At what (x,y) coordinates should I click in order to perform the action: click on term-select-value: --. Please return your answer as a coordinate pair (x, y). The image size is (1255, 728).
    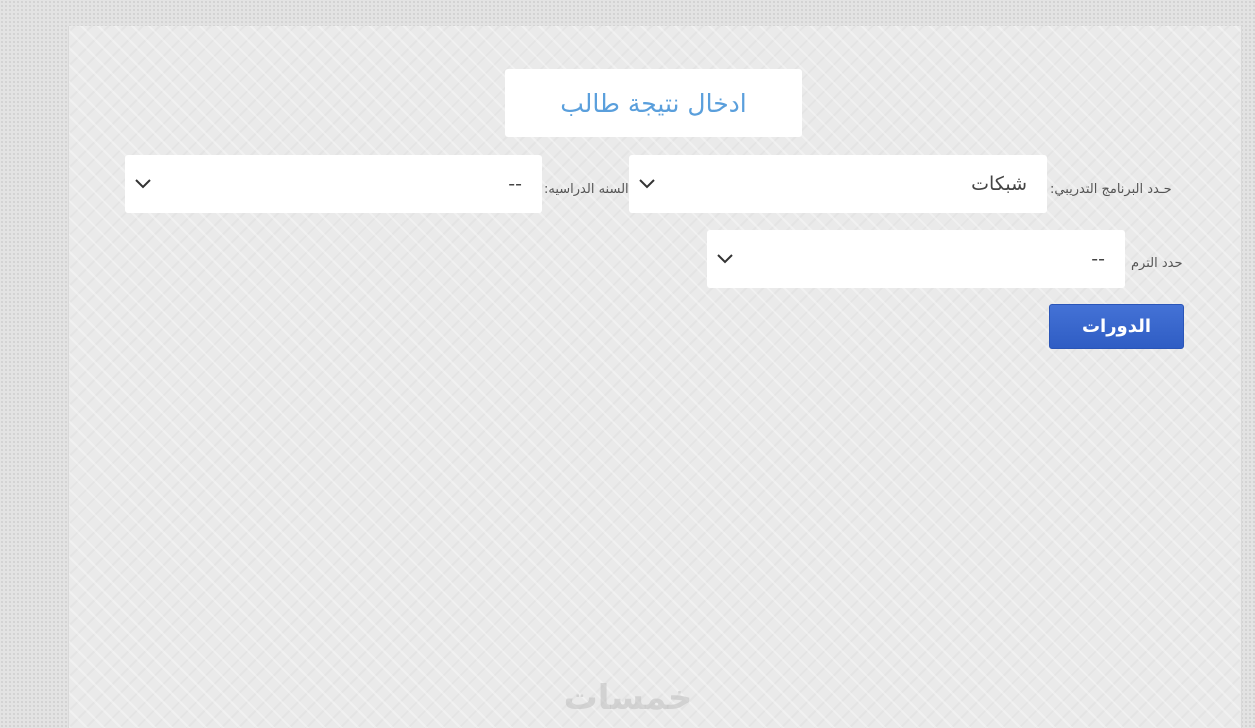
    Looking at the image, I should click on (1098, 259).